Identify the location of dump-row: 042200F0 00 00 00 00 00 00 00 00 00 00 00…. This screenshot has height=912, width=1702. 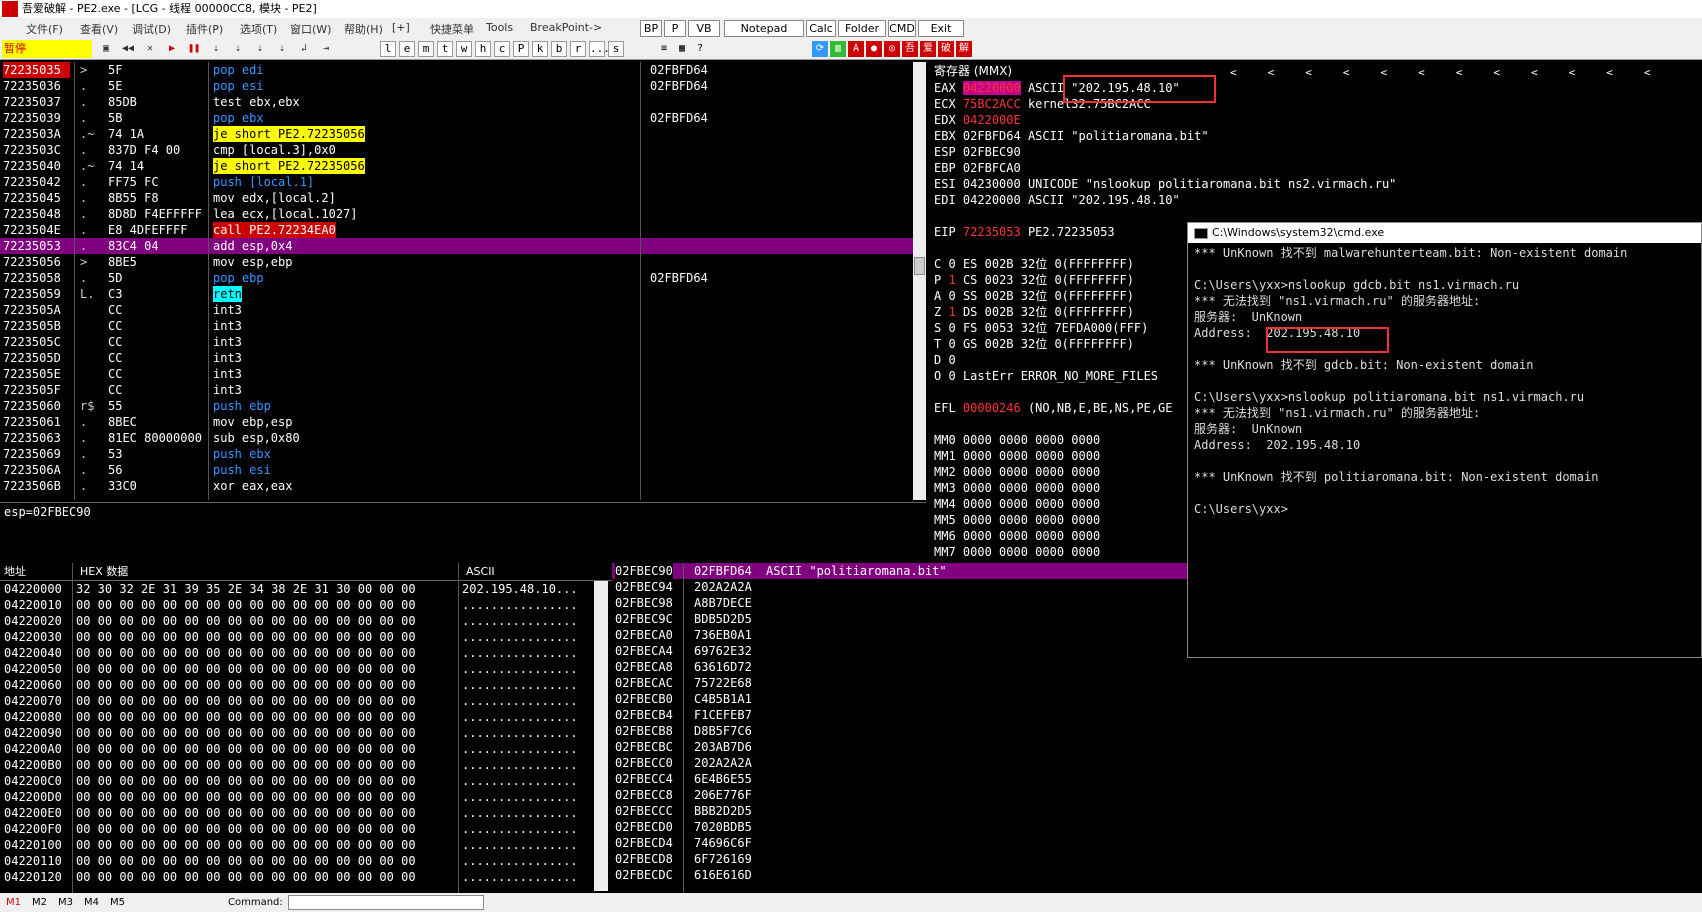
(306, 829).